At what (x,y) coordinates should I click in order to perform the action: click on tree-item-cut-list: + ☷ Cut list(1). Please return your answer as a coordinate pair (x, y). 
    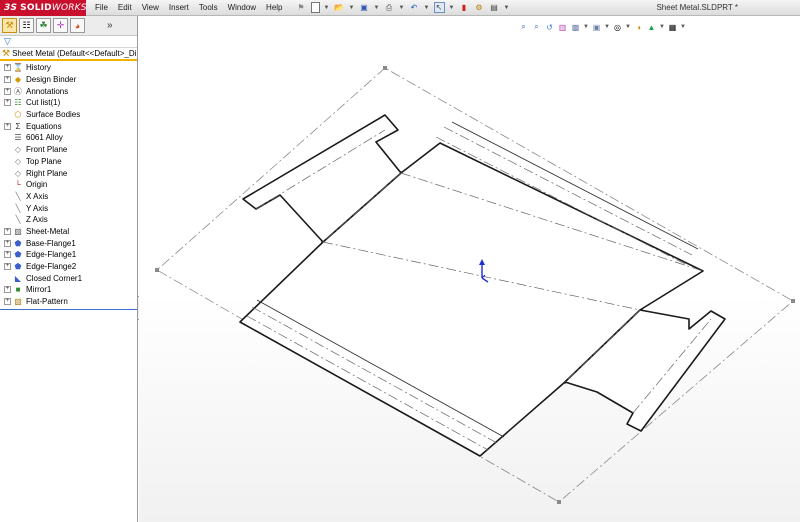
    Looking at the image, I should click on (68, 103).